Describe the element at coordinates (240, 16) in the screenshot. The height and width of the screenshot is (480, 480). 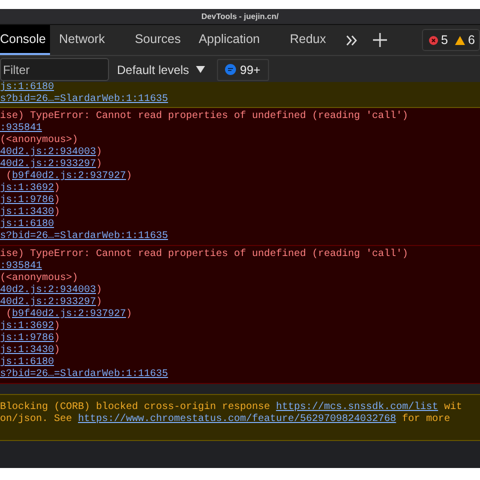
I see `window-title: DevTools - juejin.cn/` at that location.